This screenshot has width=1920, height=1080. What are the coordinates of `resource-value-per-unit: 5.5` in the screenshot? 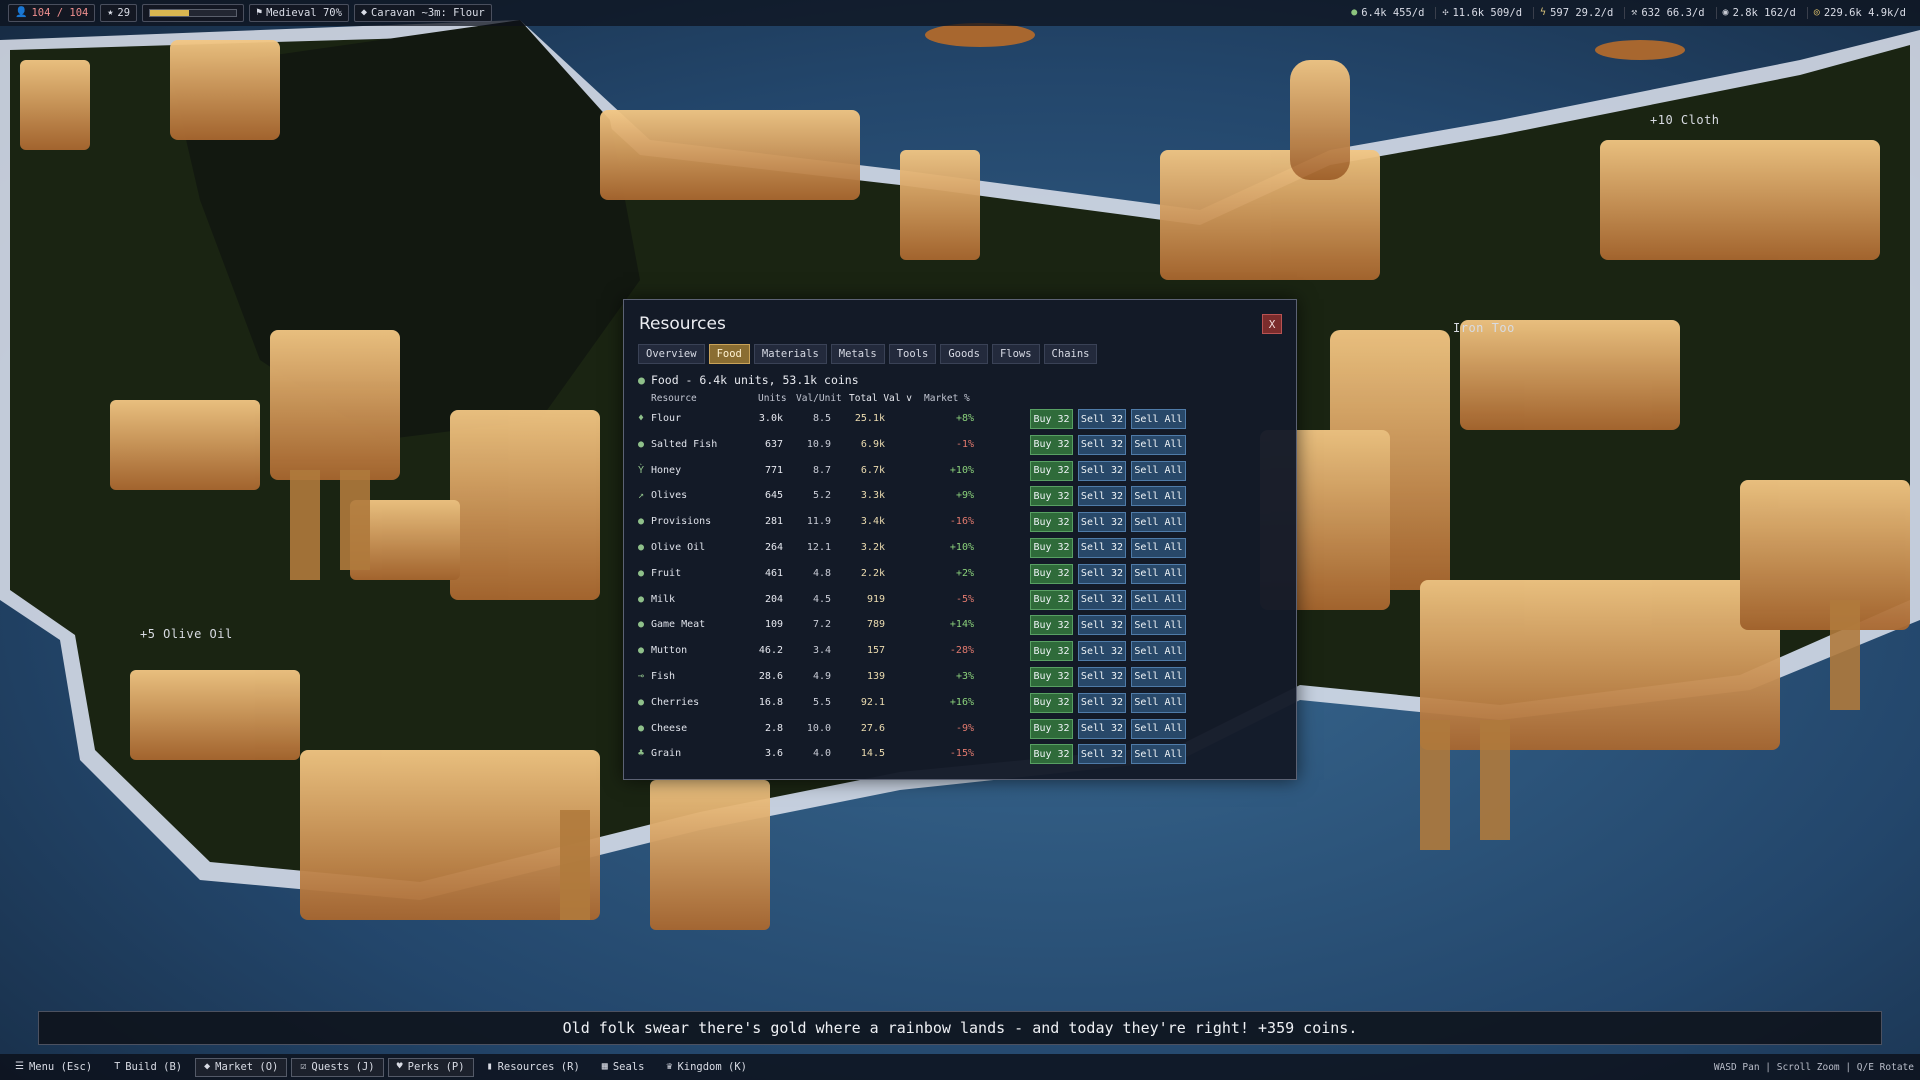 It's located at (821, 702).